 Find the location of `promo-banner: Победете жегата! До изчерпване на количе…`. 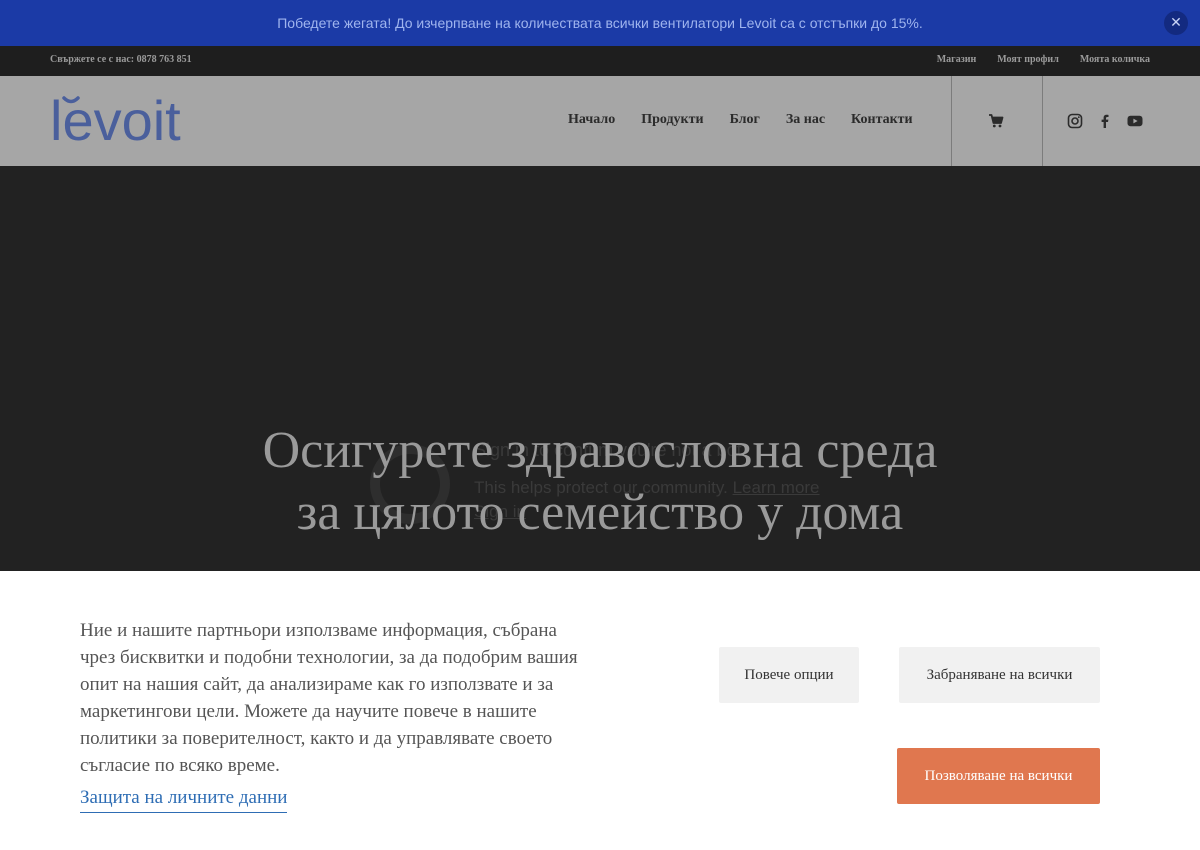

promo-banner: Победете жегата! До изчерпване на количе… is located at coordinates (600, 23).